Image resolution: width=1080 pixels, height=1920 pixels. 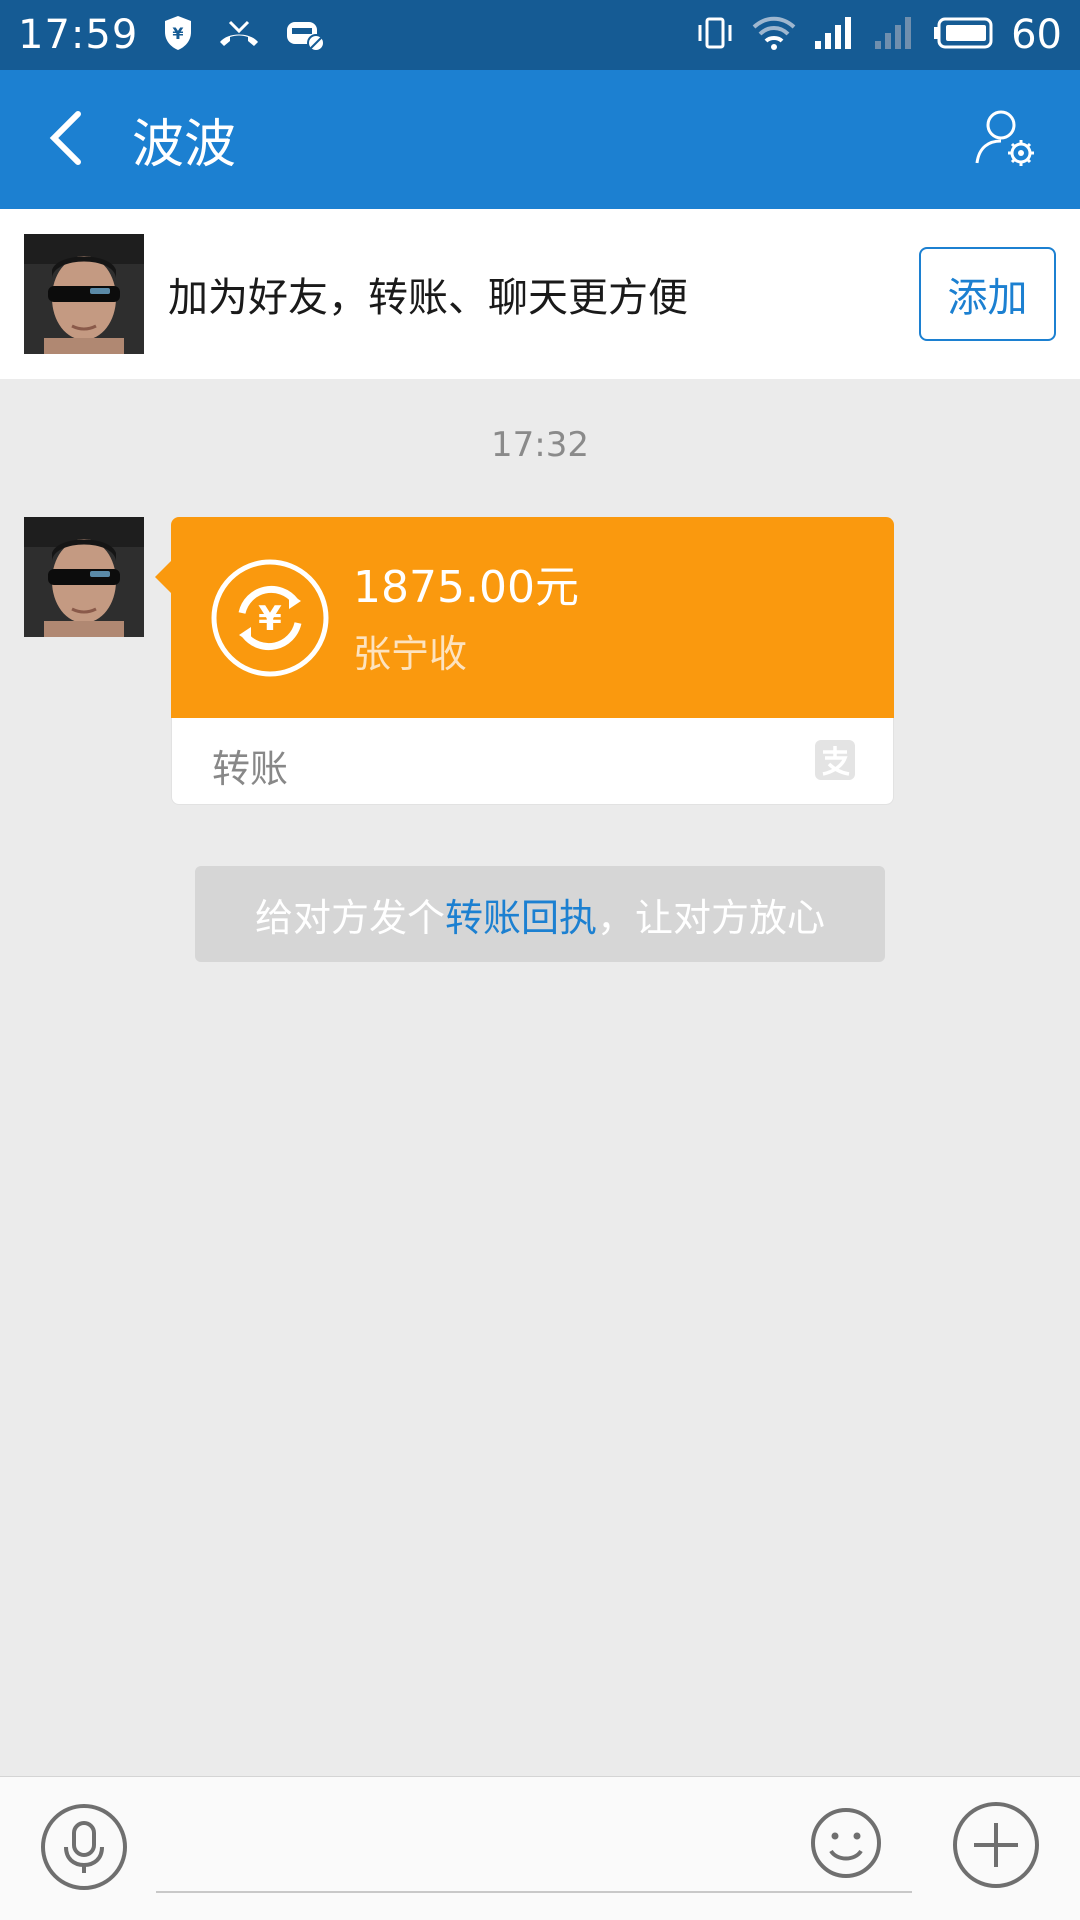 I want to click on transfer-receipt-tip: 给对方发个 转账回执 ，让对方放心, so click(x=540, y=914).